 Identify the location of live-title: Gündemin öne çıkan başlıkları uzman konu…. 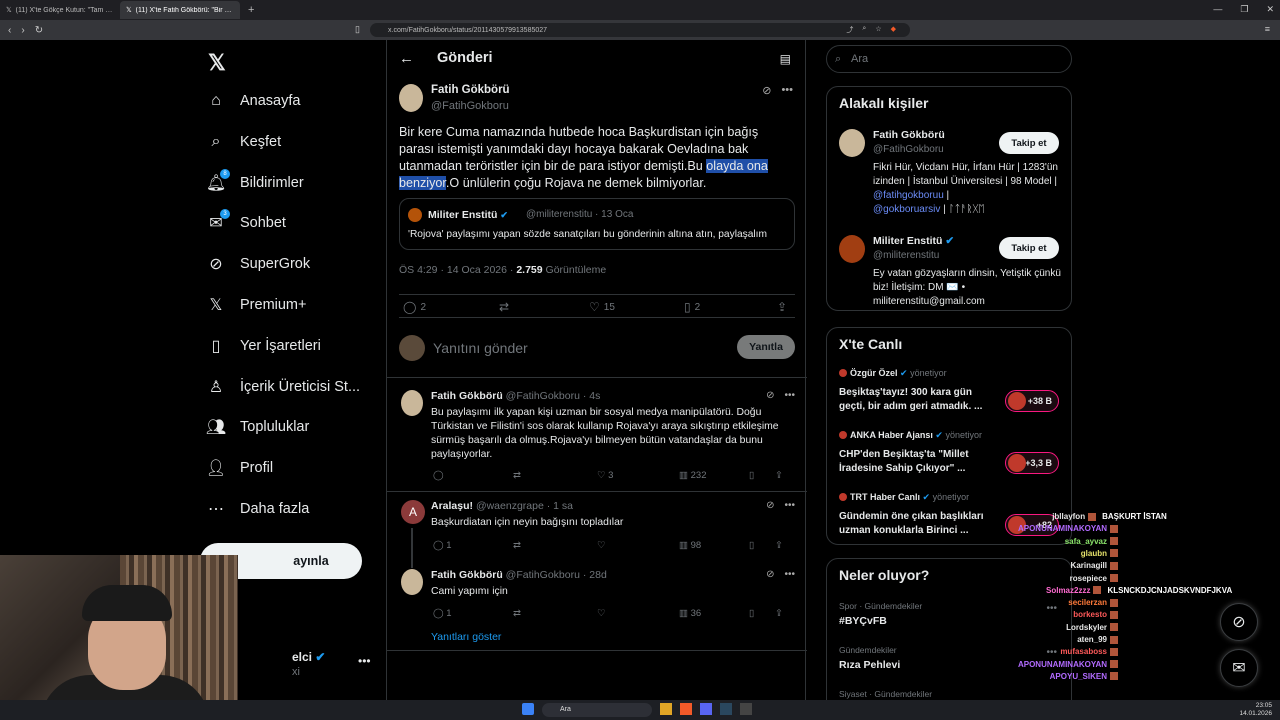
(919, 524).